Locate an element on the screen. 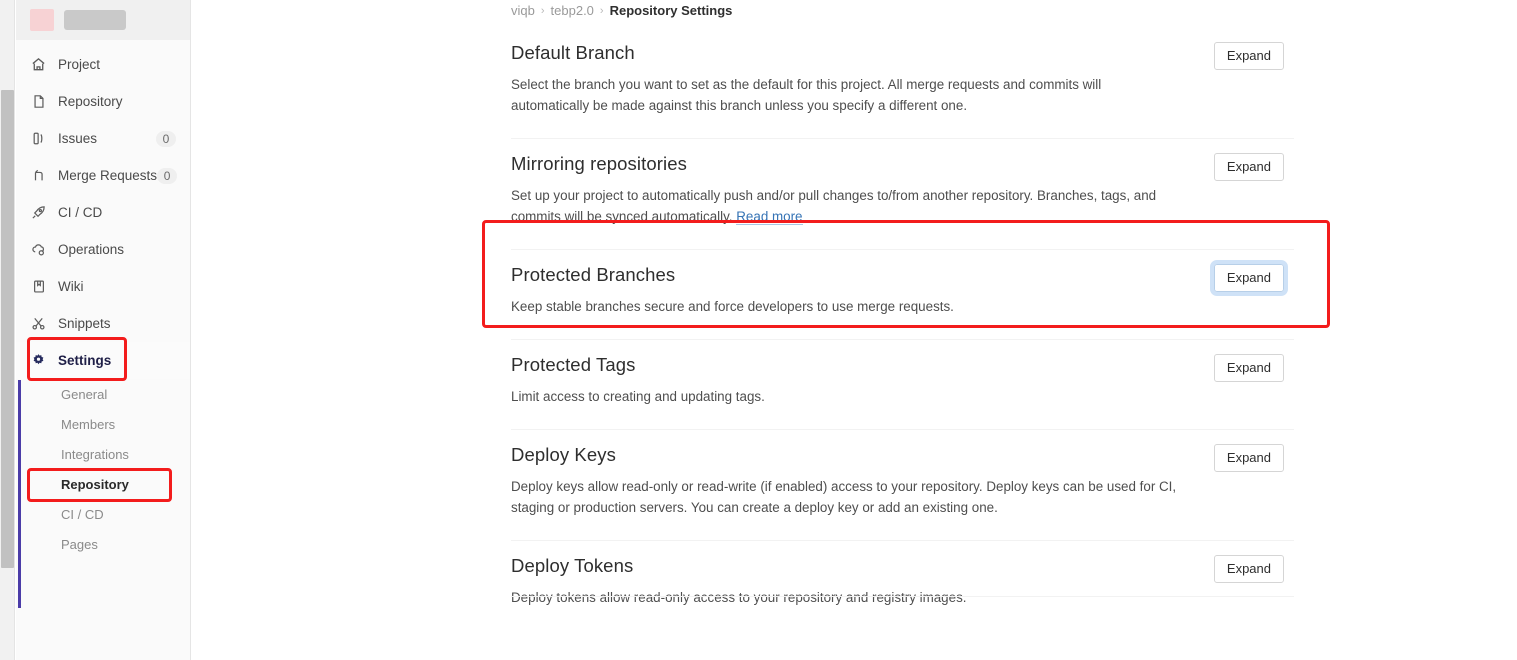 The width and height of the screenshot is (1517, 660). breadcrumb-item-current: Repository Settings is located at coordinates (671, 10).